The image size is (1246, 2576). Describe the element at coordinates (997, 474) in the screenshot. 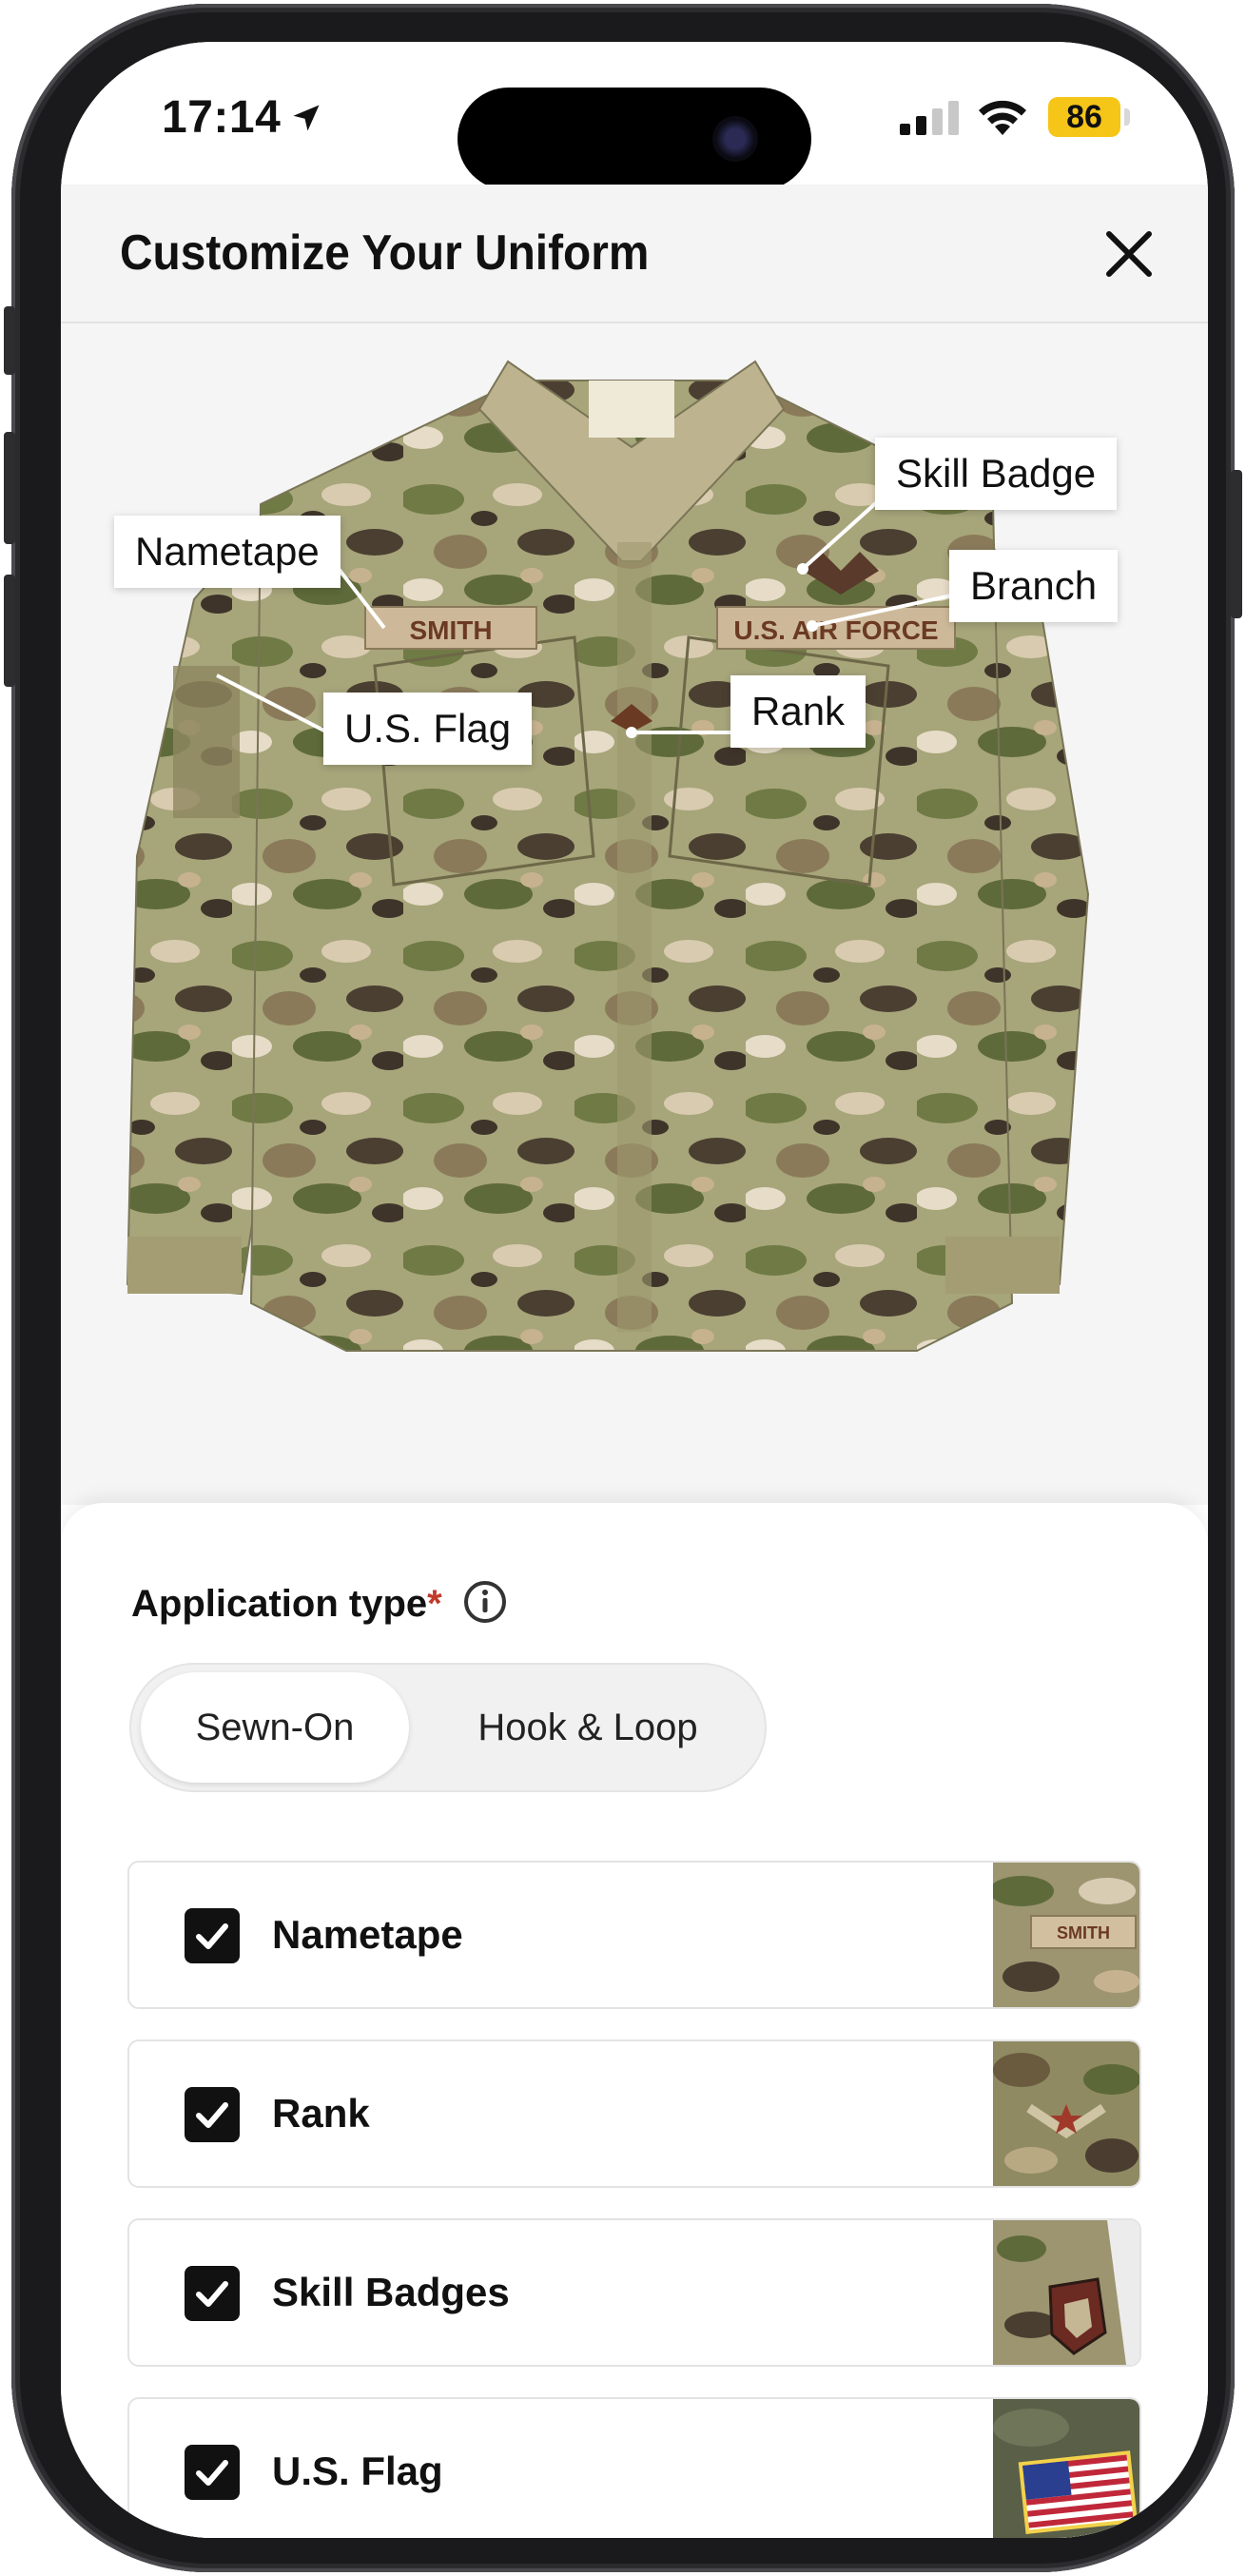

I see `callout-skill-badge: Skill Badge` at that location.